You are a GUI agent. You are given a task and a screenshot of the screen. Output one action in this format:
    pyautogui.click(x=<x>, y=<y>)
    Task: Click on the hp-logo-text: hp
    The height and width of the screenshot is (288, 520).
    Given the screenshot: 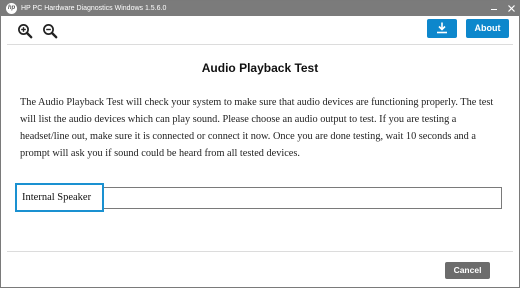 What is the action you would take?
    pyautogui.click(x=11, y=8)
    